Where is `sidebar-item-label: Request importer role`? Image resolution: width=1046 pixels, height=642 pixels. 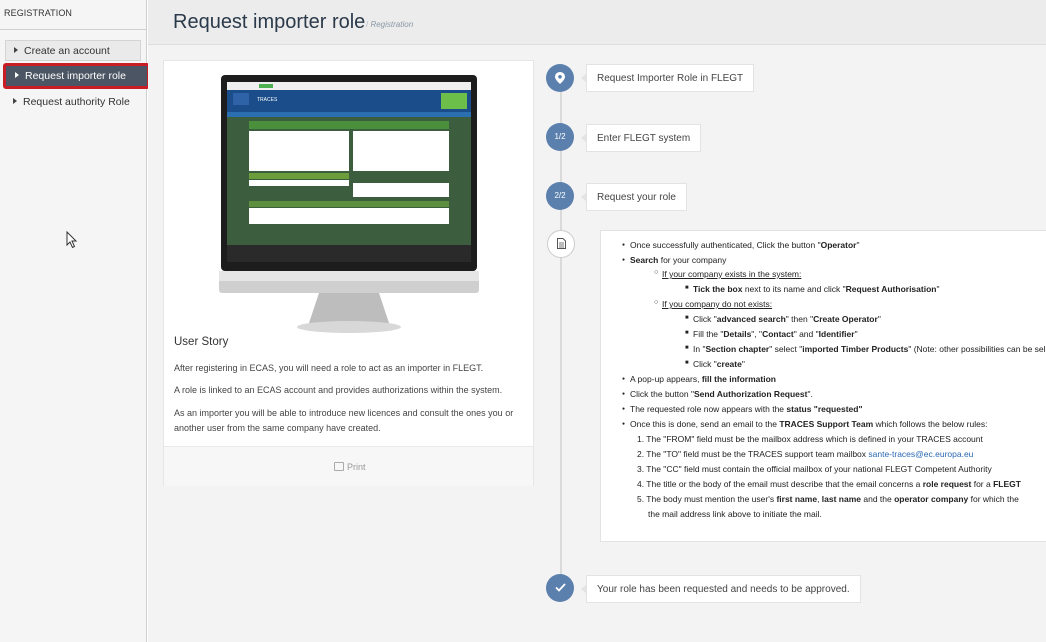 sidebar-item-label: Request importer role is located at coordinates (75, 76).